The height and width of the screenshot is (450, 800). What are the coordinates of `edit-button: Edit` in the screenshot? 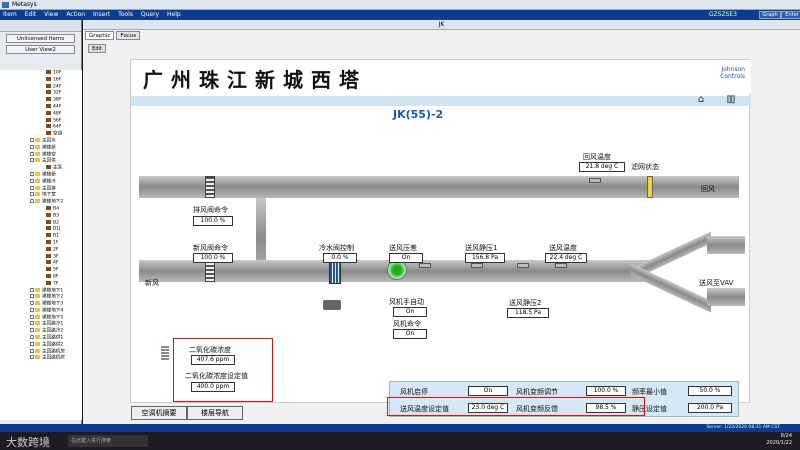 It's located at (97, 48).